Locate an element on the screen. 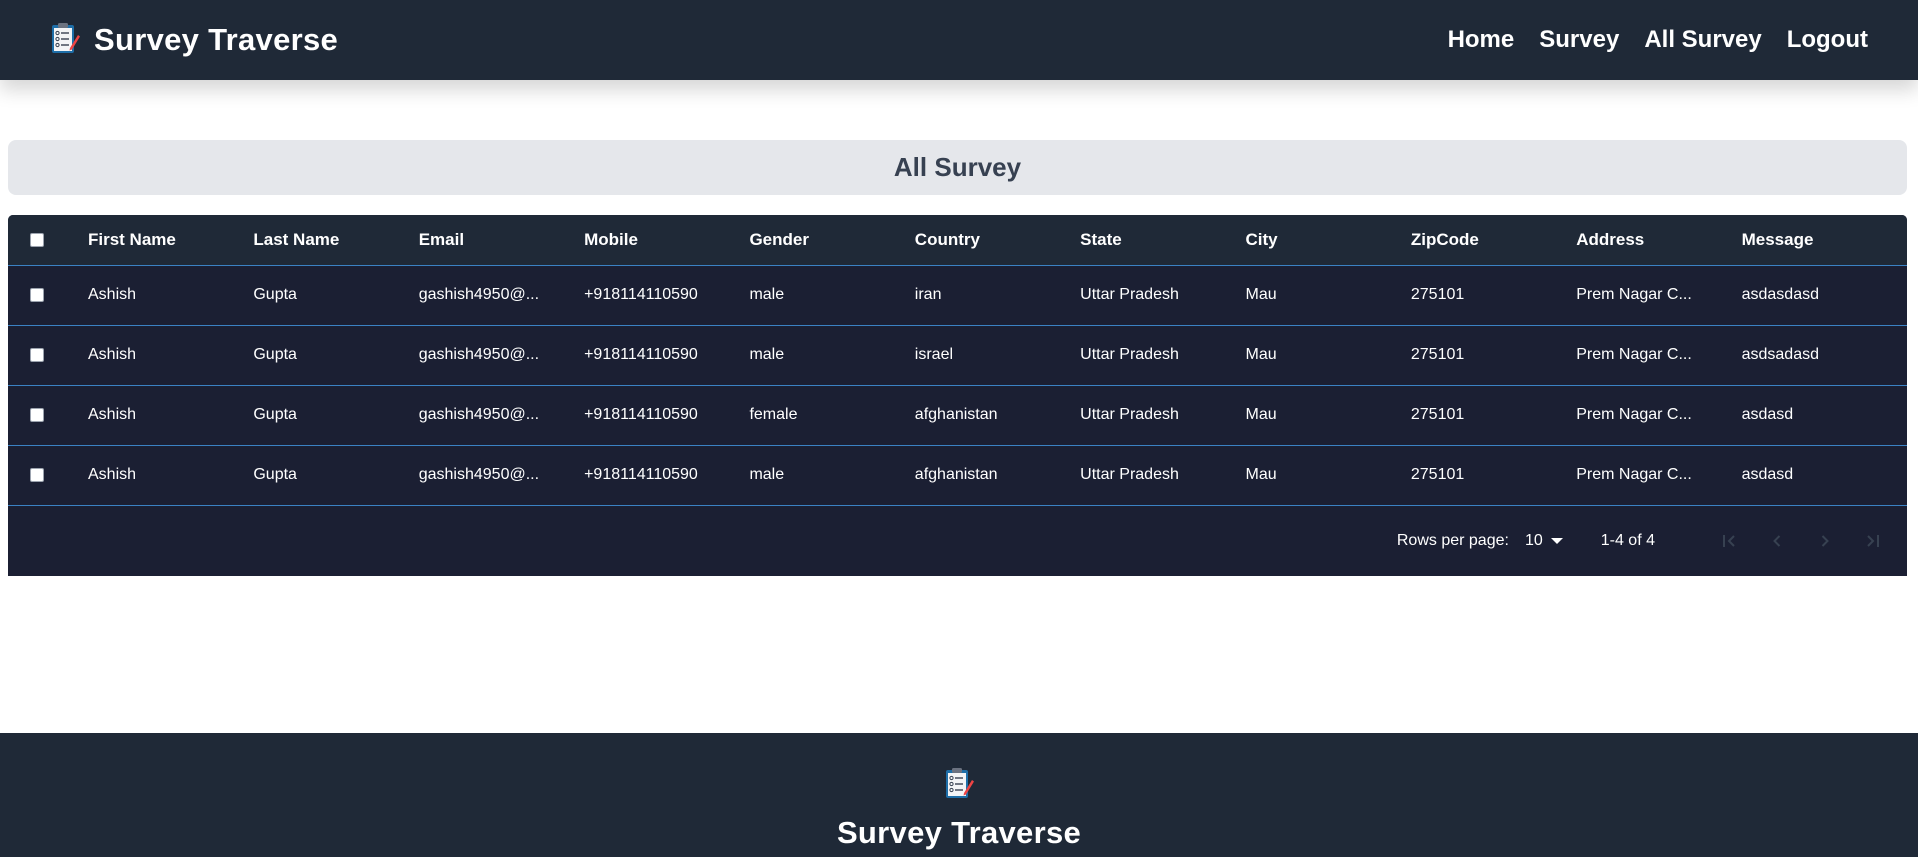 This screenshot has width=1918, height=857. first-page-button is located at coordinates (1729, 541).